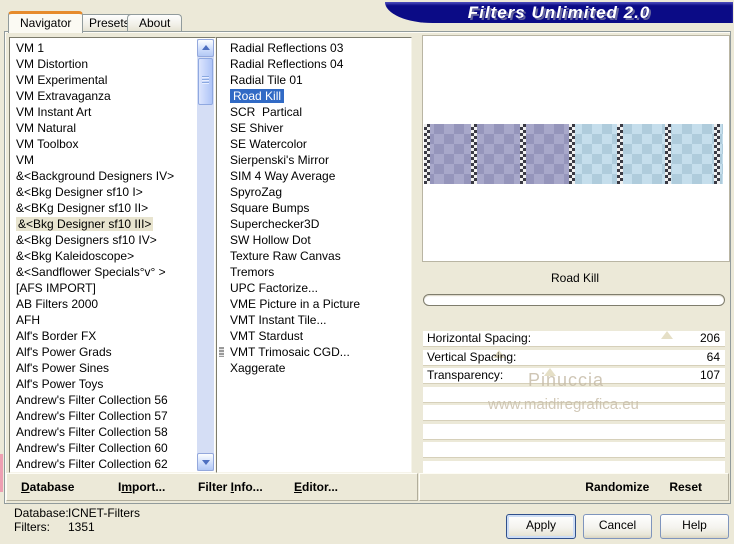 The height and width of the screenshot is (544, 734). I want to click on category-item: Andrew's Filter Collection 57, so click(104, 416).